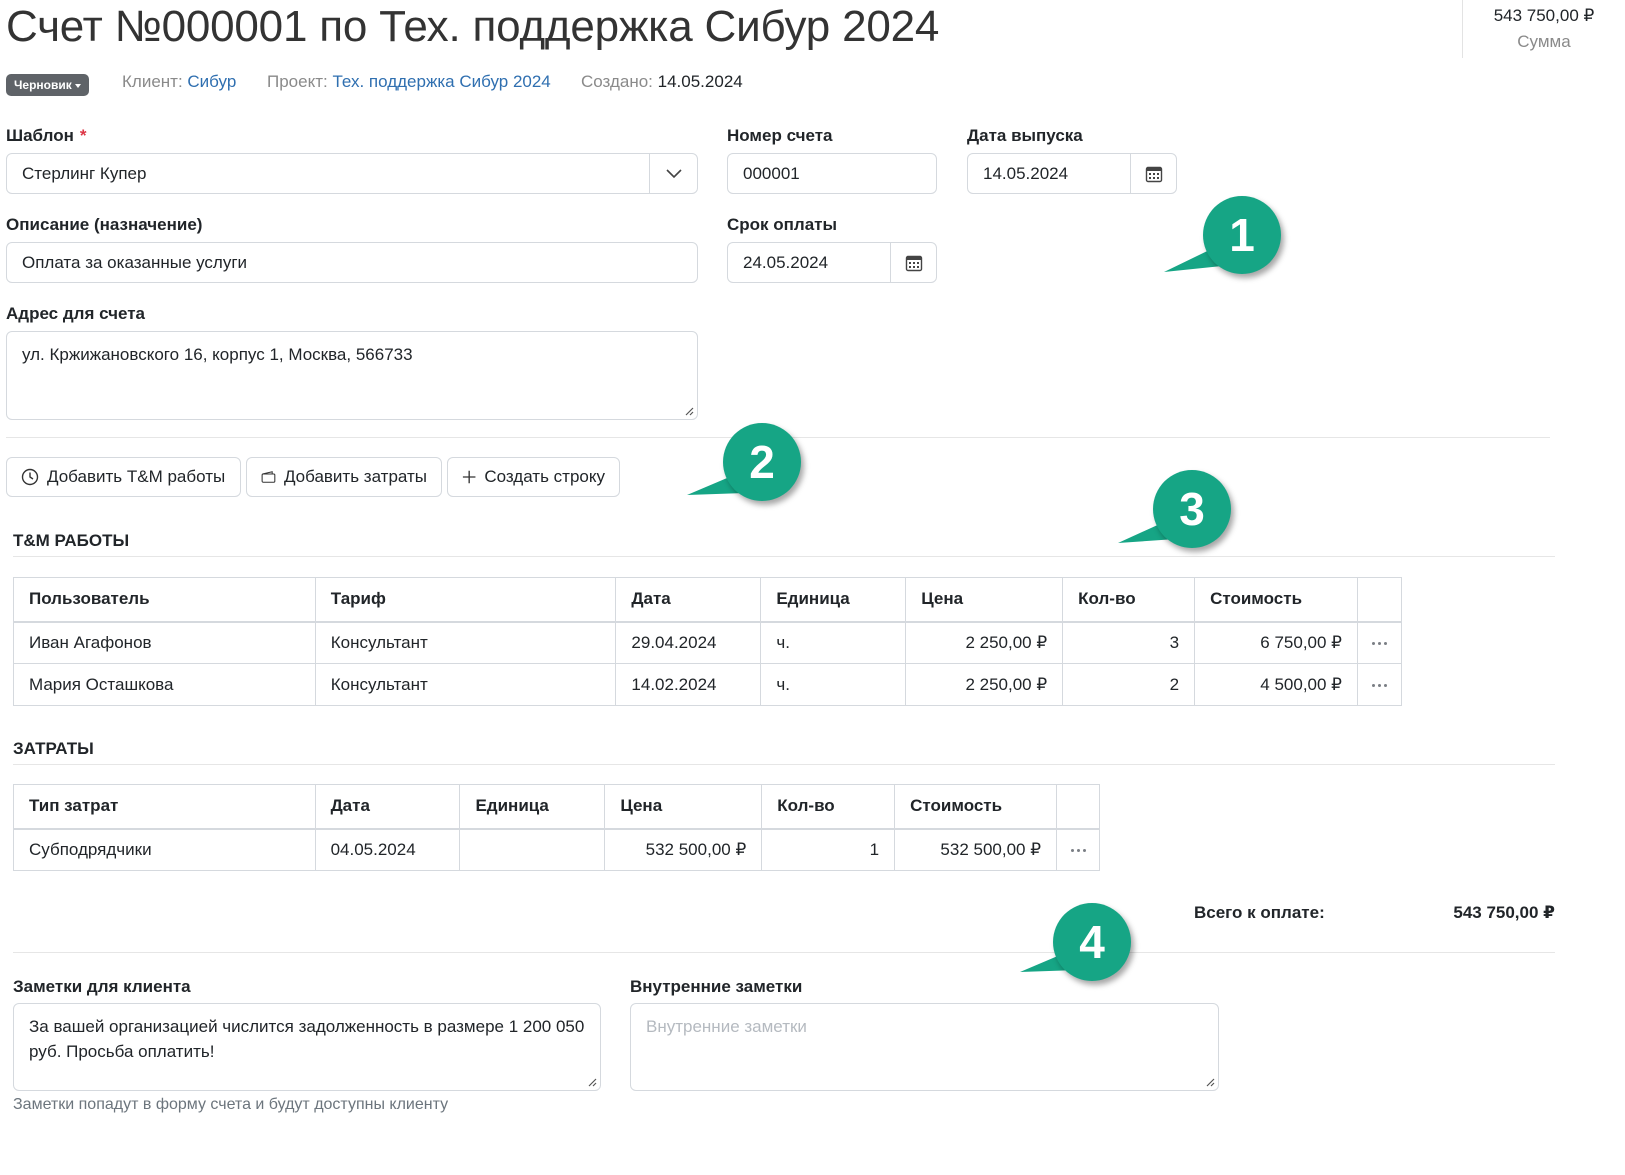 Image resolution: width=1625 pixels, height=1175 pixels. What do you see at coordinates (387, 849) in the screenshot?
I see `cell-date: 04.05.2024` at bounding box center [387, 849].